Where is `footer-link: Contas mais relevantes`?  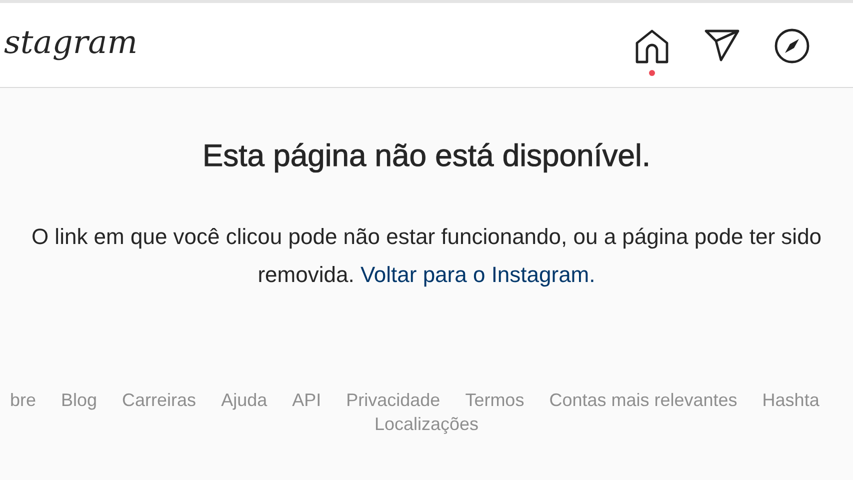
footer-link: Contas mais relevantes is located at coordinates (643, 400).